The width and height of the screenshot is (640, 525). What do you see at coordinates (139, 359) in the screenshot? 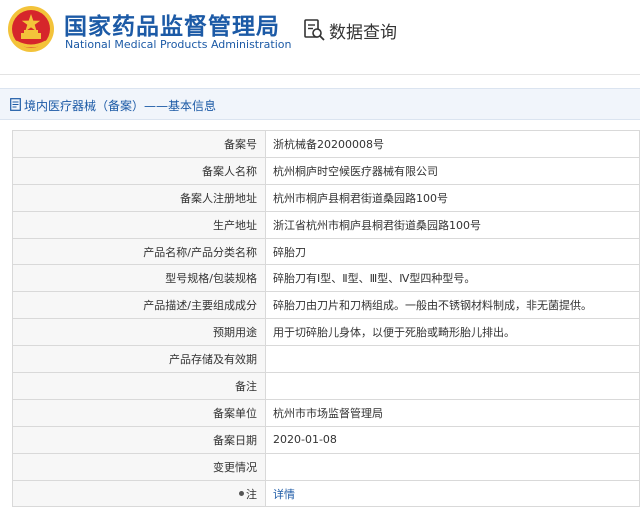
I see `row-label: 产品存储及有效期` at bounding box center [139, 359].